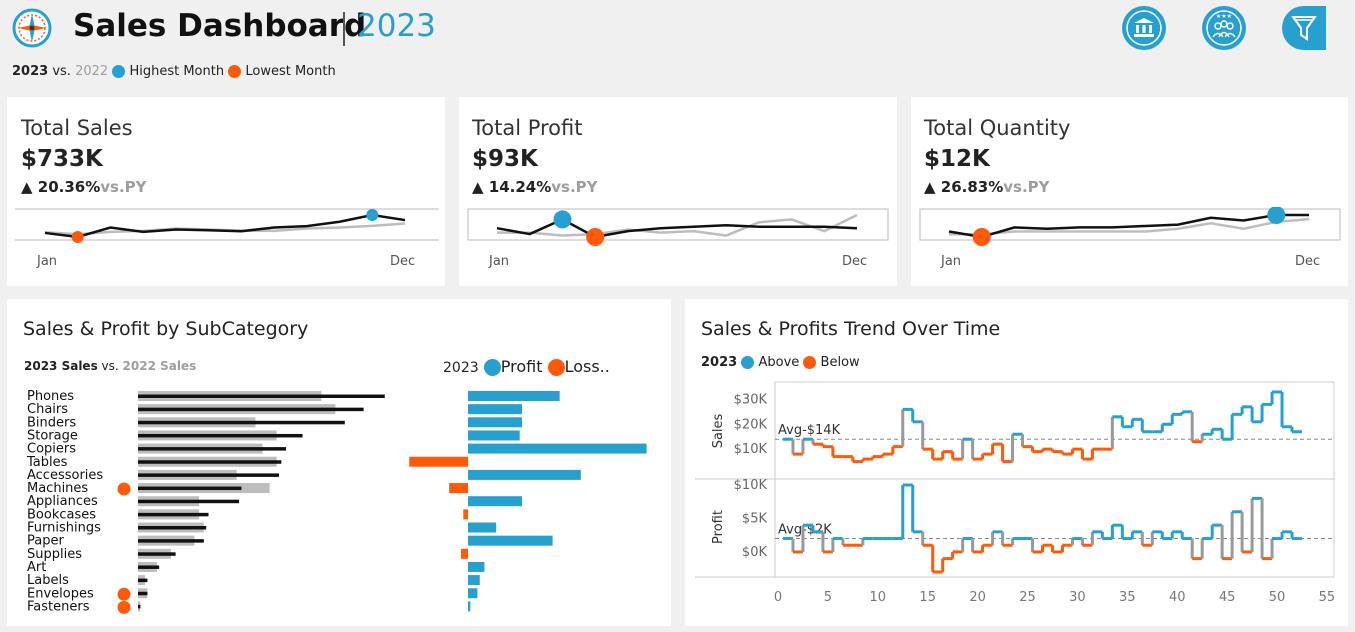 This screenshot has width=1355, height=632. I want to click on trend-title: Sales & Profits Trend Over Time, so click(851, 329).